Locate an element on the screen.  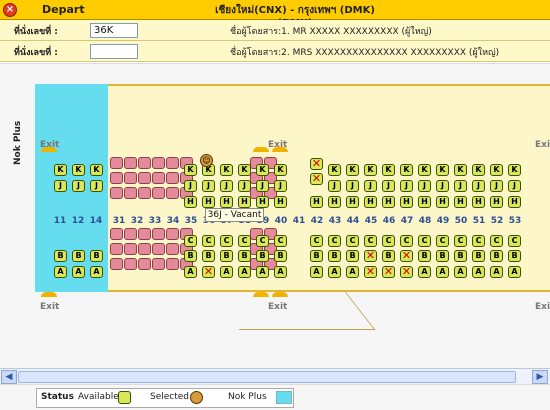
seat-A-12: A is located at coordinates (78, 272).